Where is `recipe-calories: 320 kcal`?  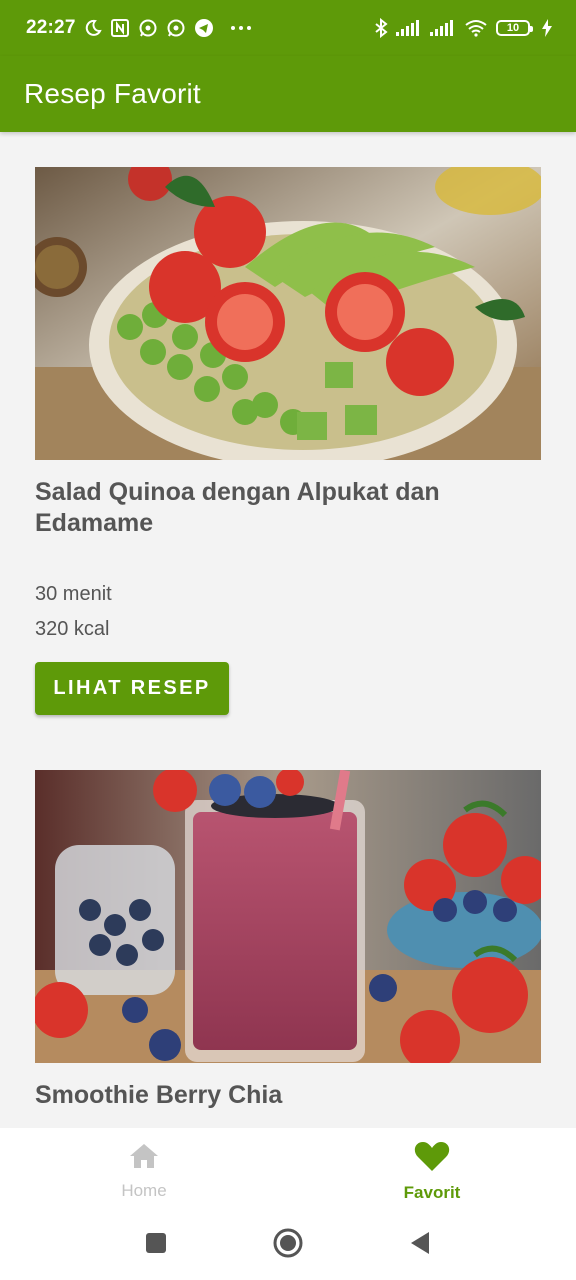 recipe-calories: 320 kcal is located at coordinates (72, 629).